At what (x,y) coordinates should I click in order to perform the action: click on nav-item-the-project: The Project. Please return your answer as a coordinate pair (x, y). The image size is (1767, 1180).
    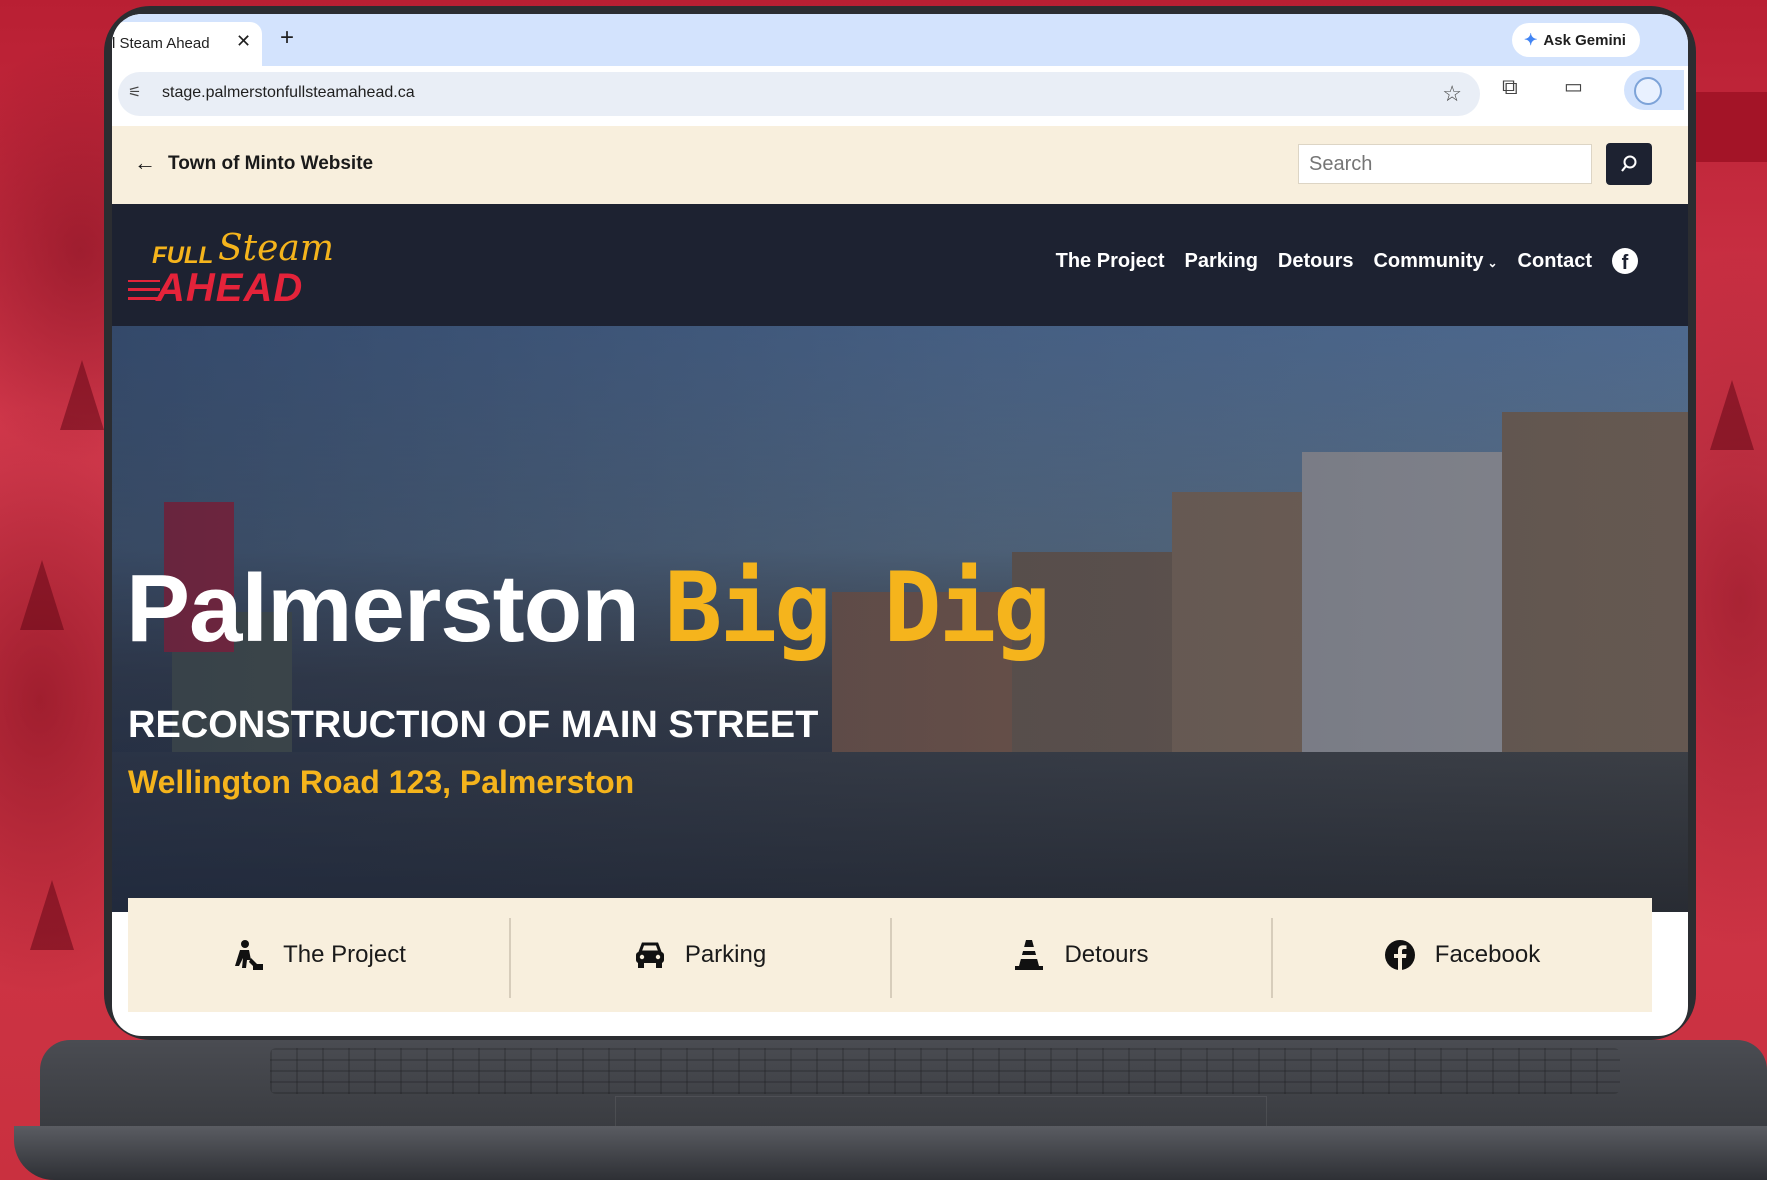
    Looking at the image, I should click on (1110, 261).